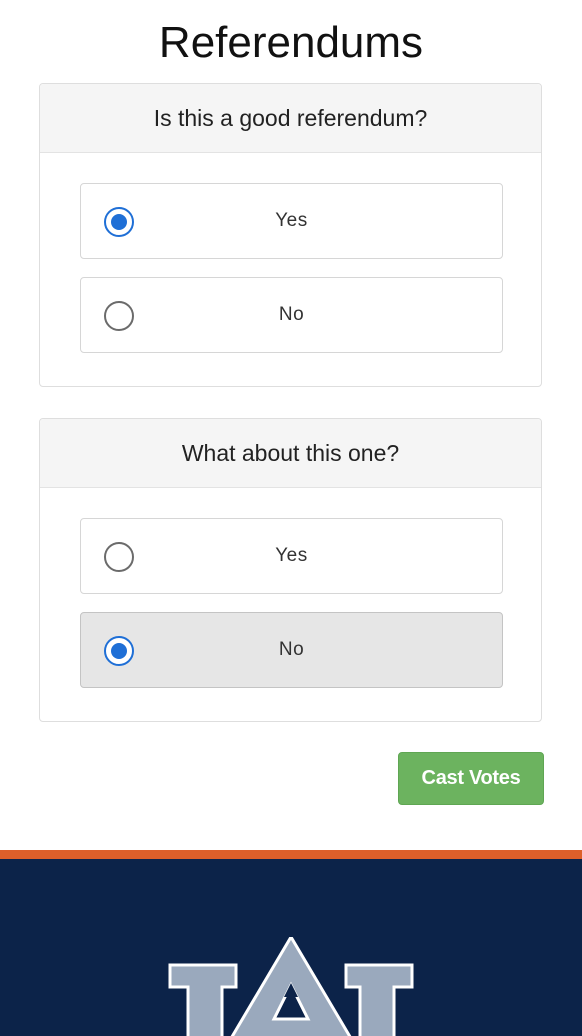 The image size is (582, 1036). I want to click on referendum-1-option-yes: Yes, so click(291, 221).